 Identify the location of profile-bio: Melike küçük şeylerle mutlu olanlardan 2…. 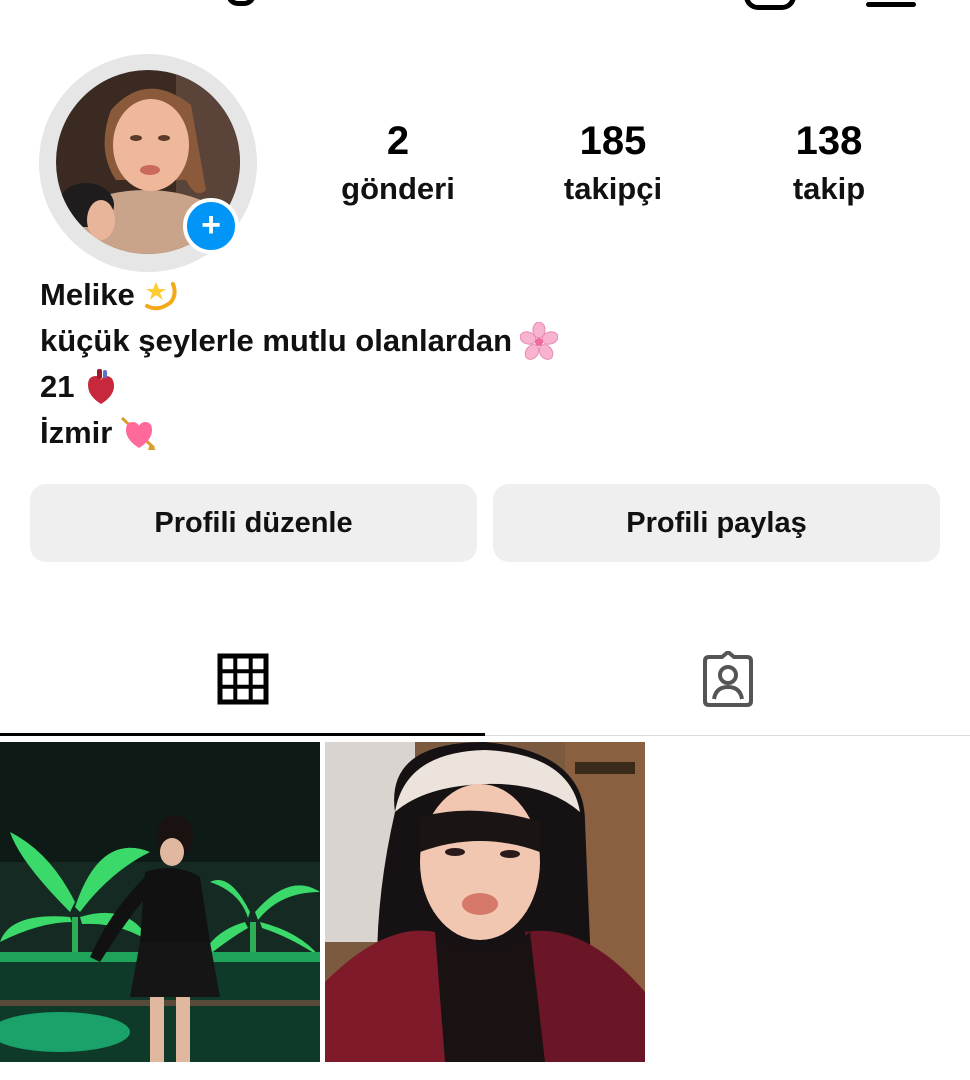
(299, 364).